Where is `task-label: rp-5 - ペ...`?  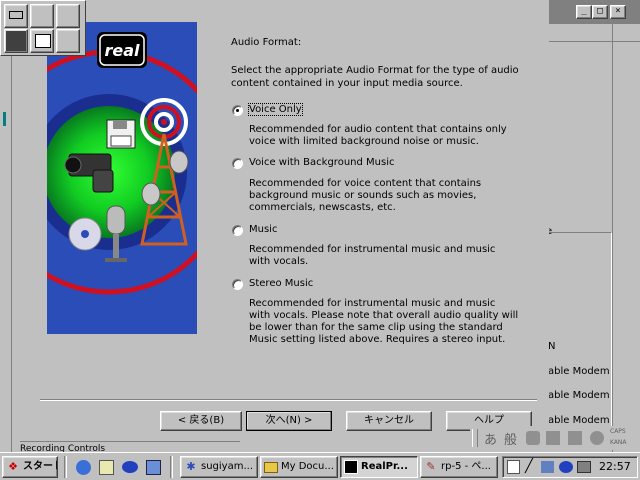 task-label: rp-5 - ペ... is located at coordinates (466, 466).